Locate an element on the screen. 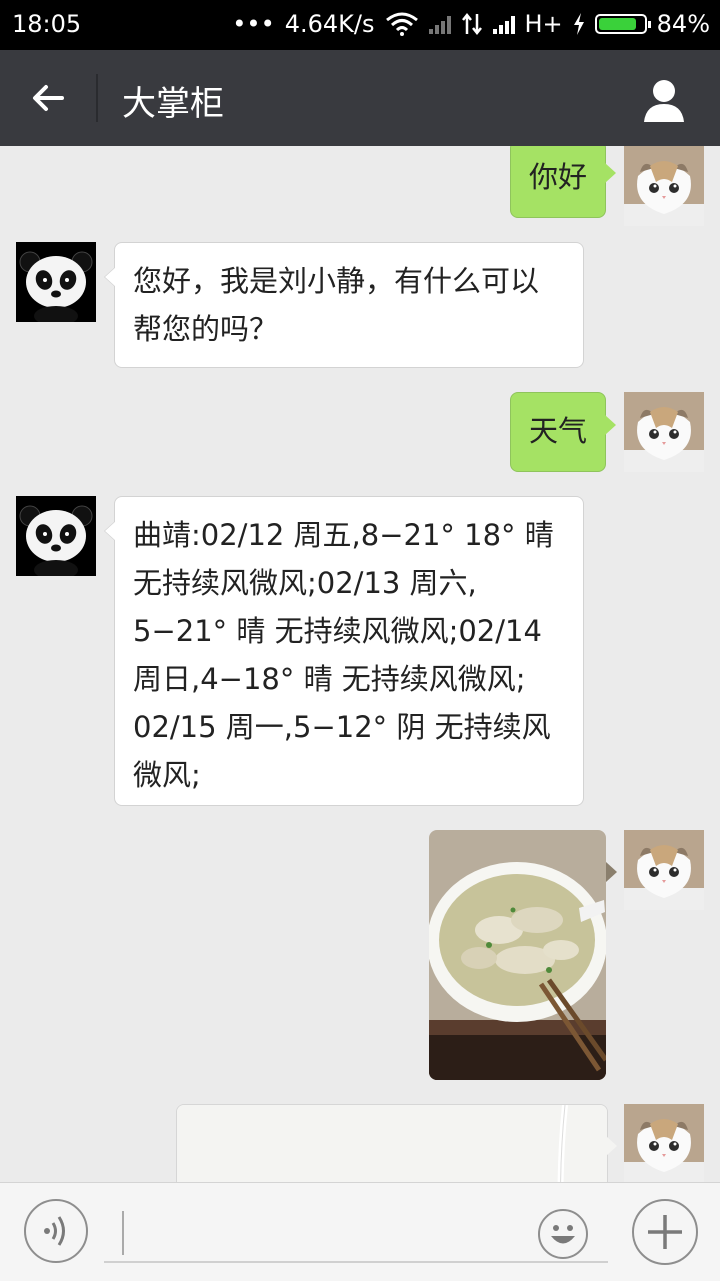  status-bar: 18:05 ••• 4.64K/s H+ 84% is located at coordinates (360, 25).